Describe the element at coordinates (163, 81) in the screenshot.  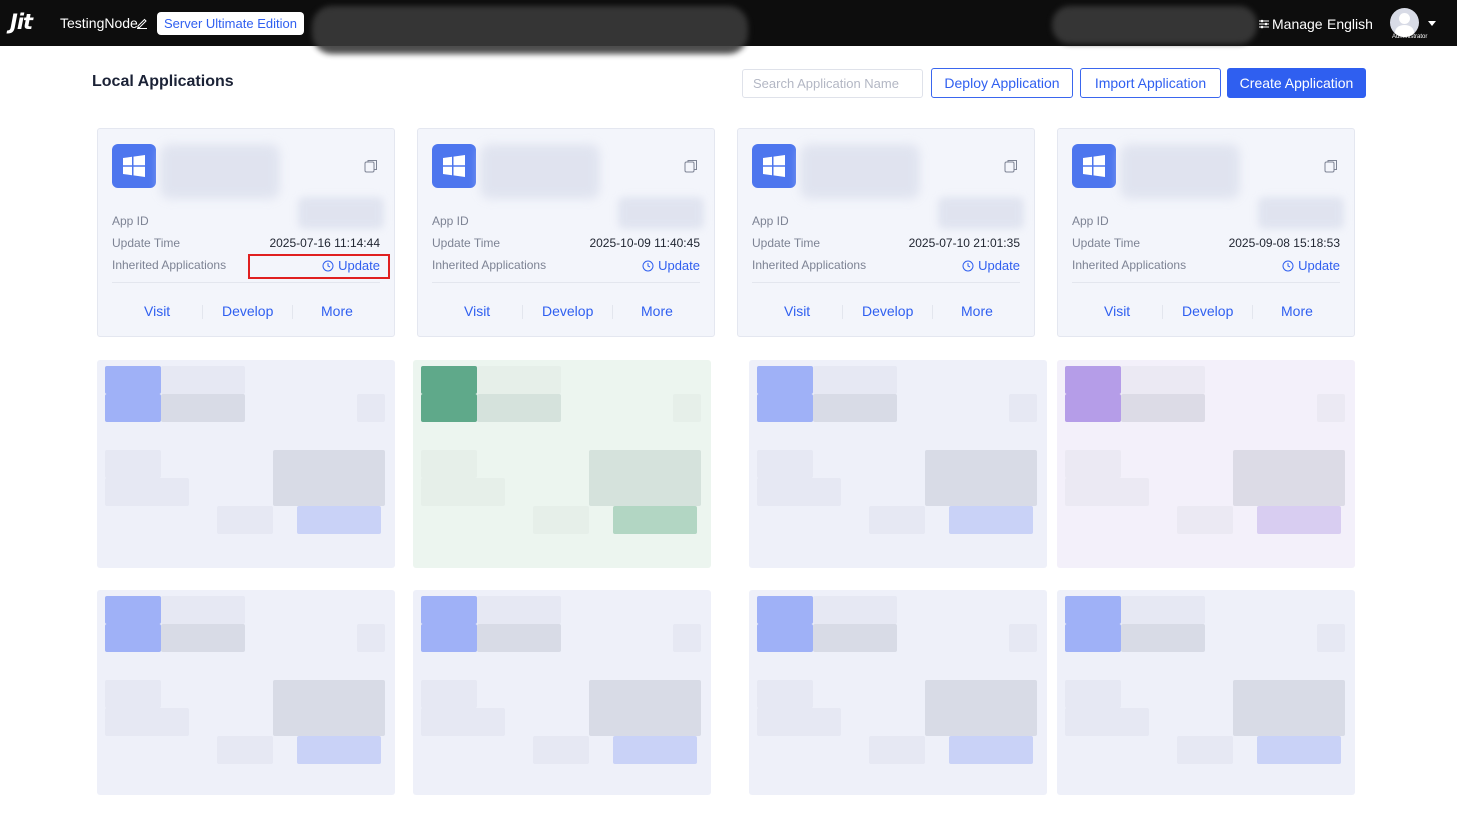
I see `page-title: Local Applications` at that location.